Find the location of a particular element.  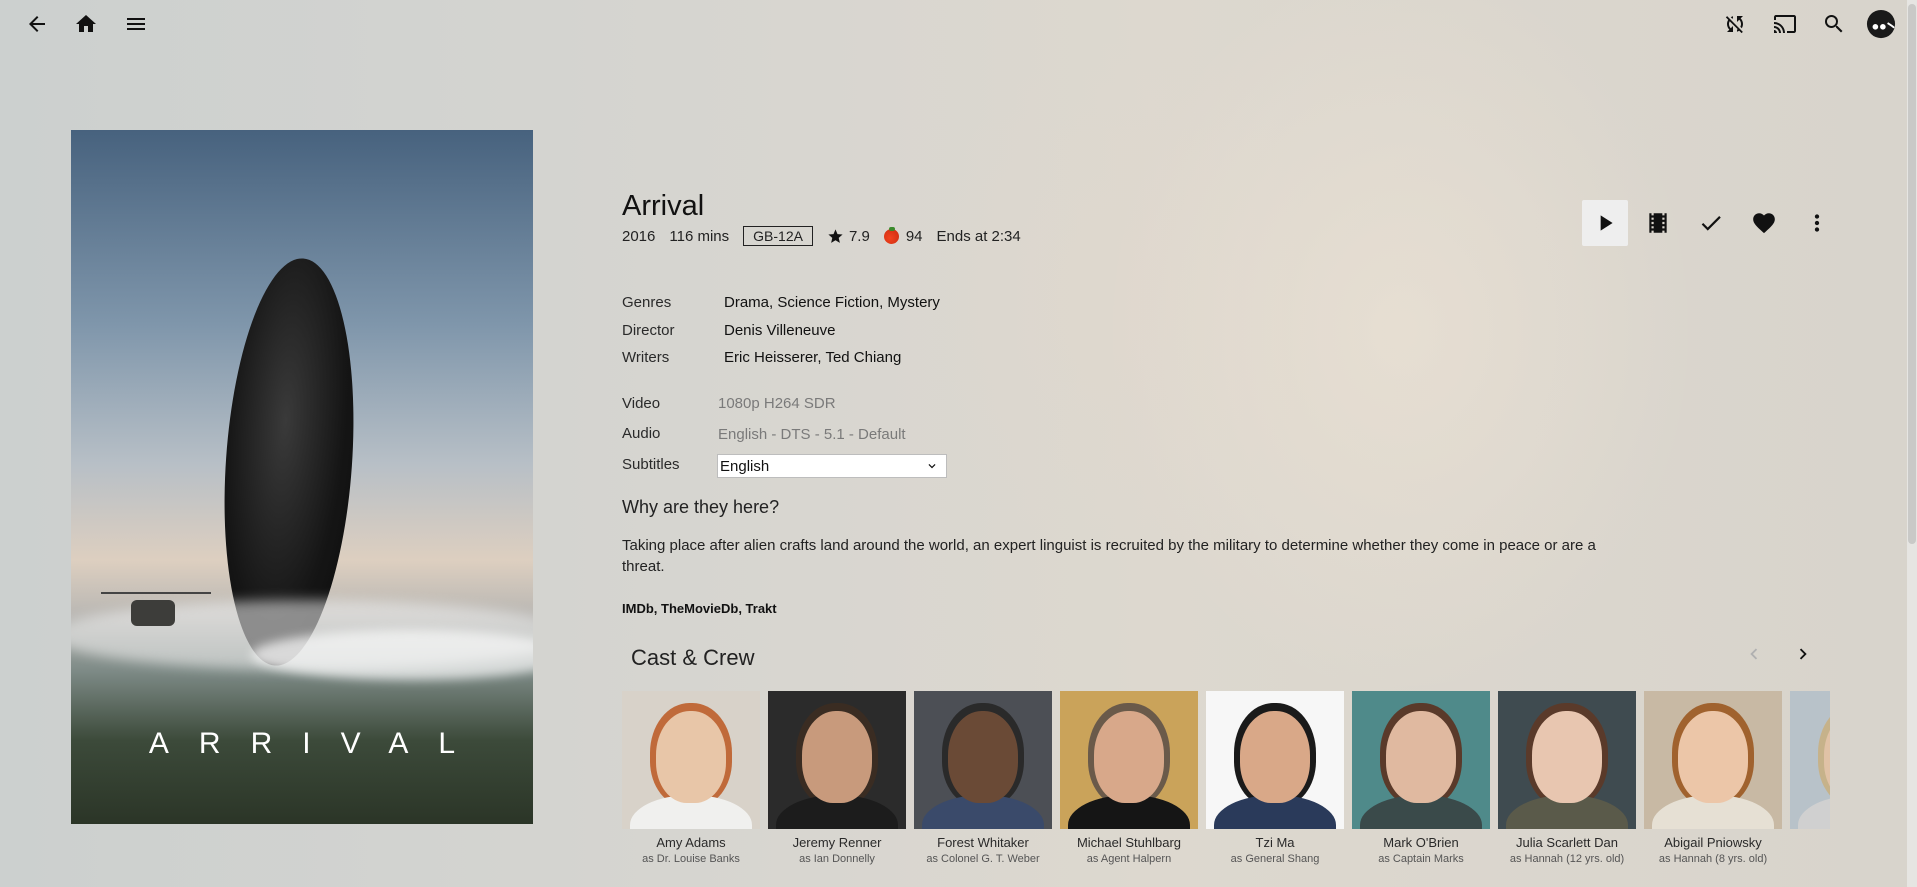

video-value: 1080p H264 SDR is located at coordinates (777, 403).